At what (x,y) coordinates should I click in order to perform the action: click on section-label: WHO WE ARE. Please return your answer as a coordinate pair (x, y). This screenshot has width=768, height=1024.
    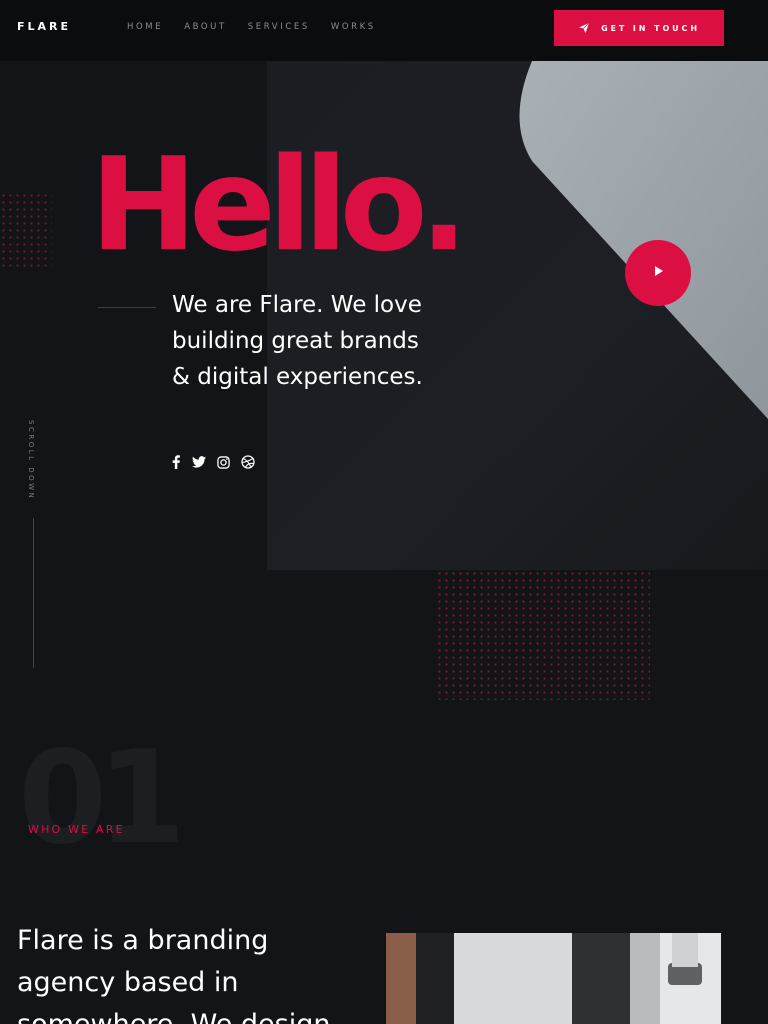
    Looking at the image, I should click on (76, 829).